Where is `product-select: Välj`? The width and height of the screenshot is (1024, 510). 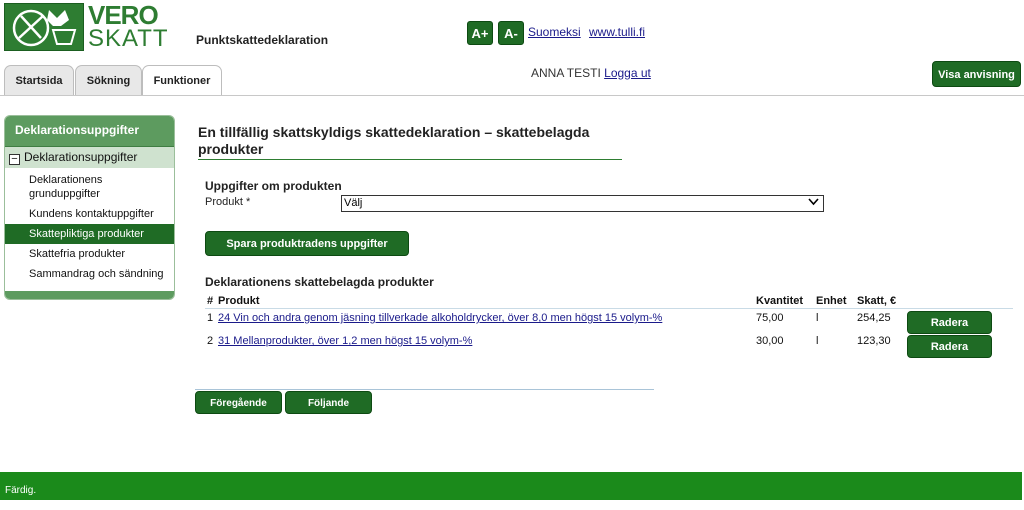 product-select: Välj is located at coordinates (582, 203).